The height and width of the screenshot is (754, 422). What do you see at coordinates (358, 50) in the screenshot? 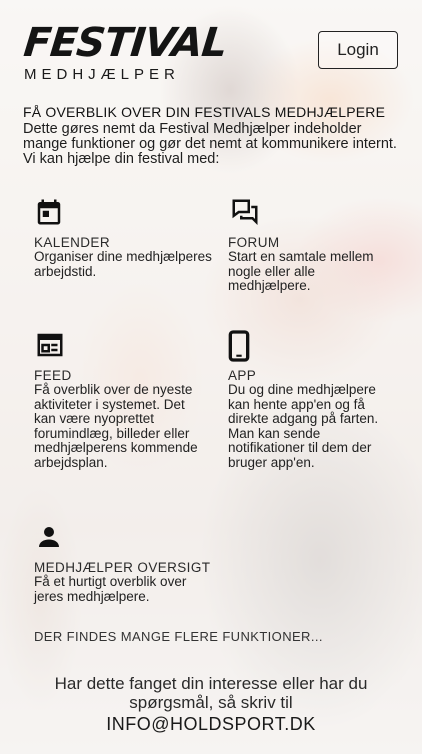
I see `login-button: Login` at bounding box center [358, 50].